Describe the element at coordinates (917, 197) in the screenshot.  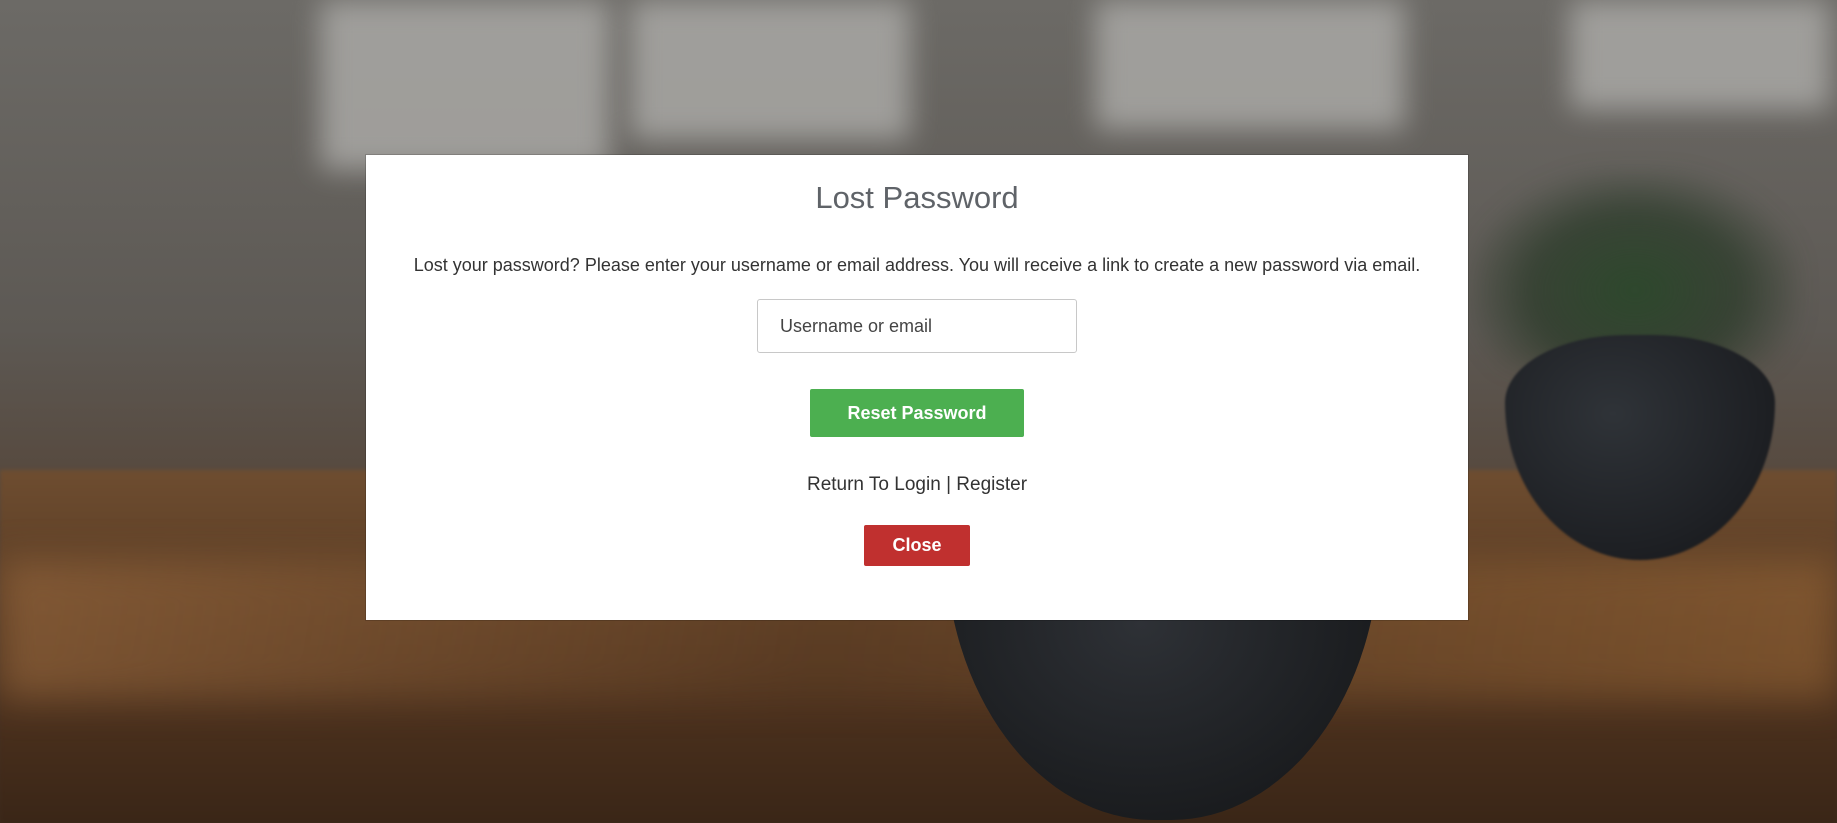
I see `modal-title: Lost Password` at that location.